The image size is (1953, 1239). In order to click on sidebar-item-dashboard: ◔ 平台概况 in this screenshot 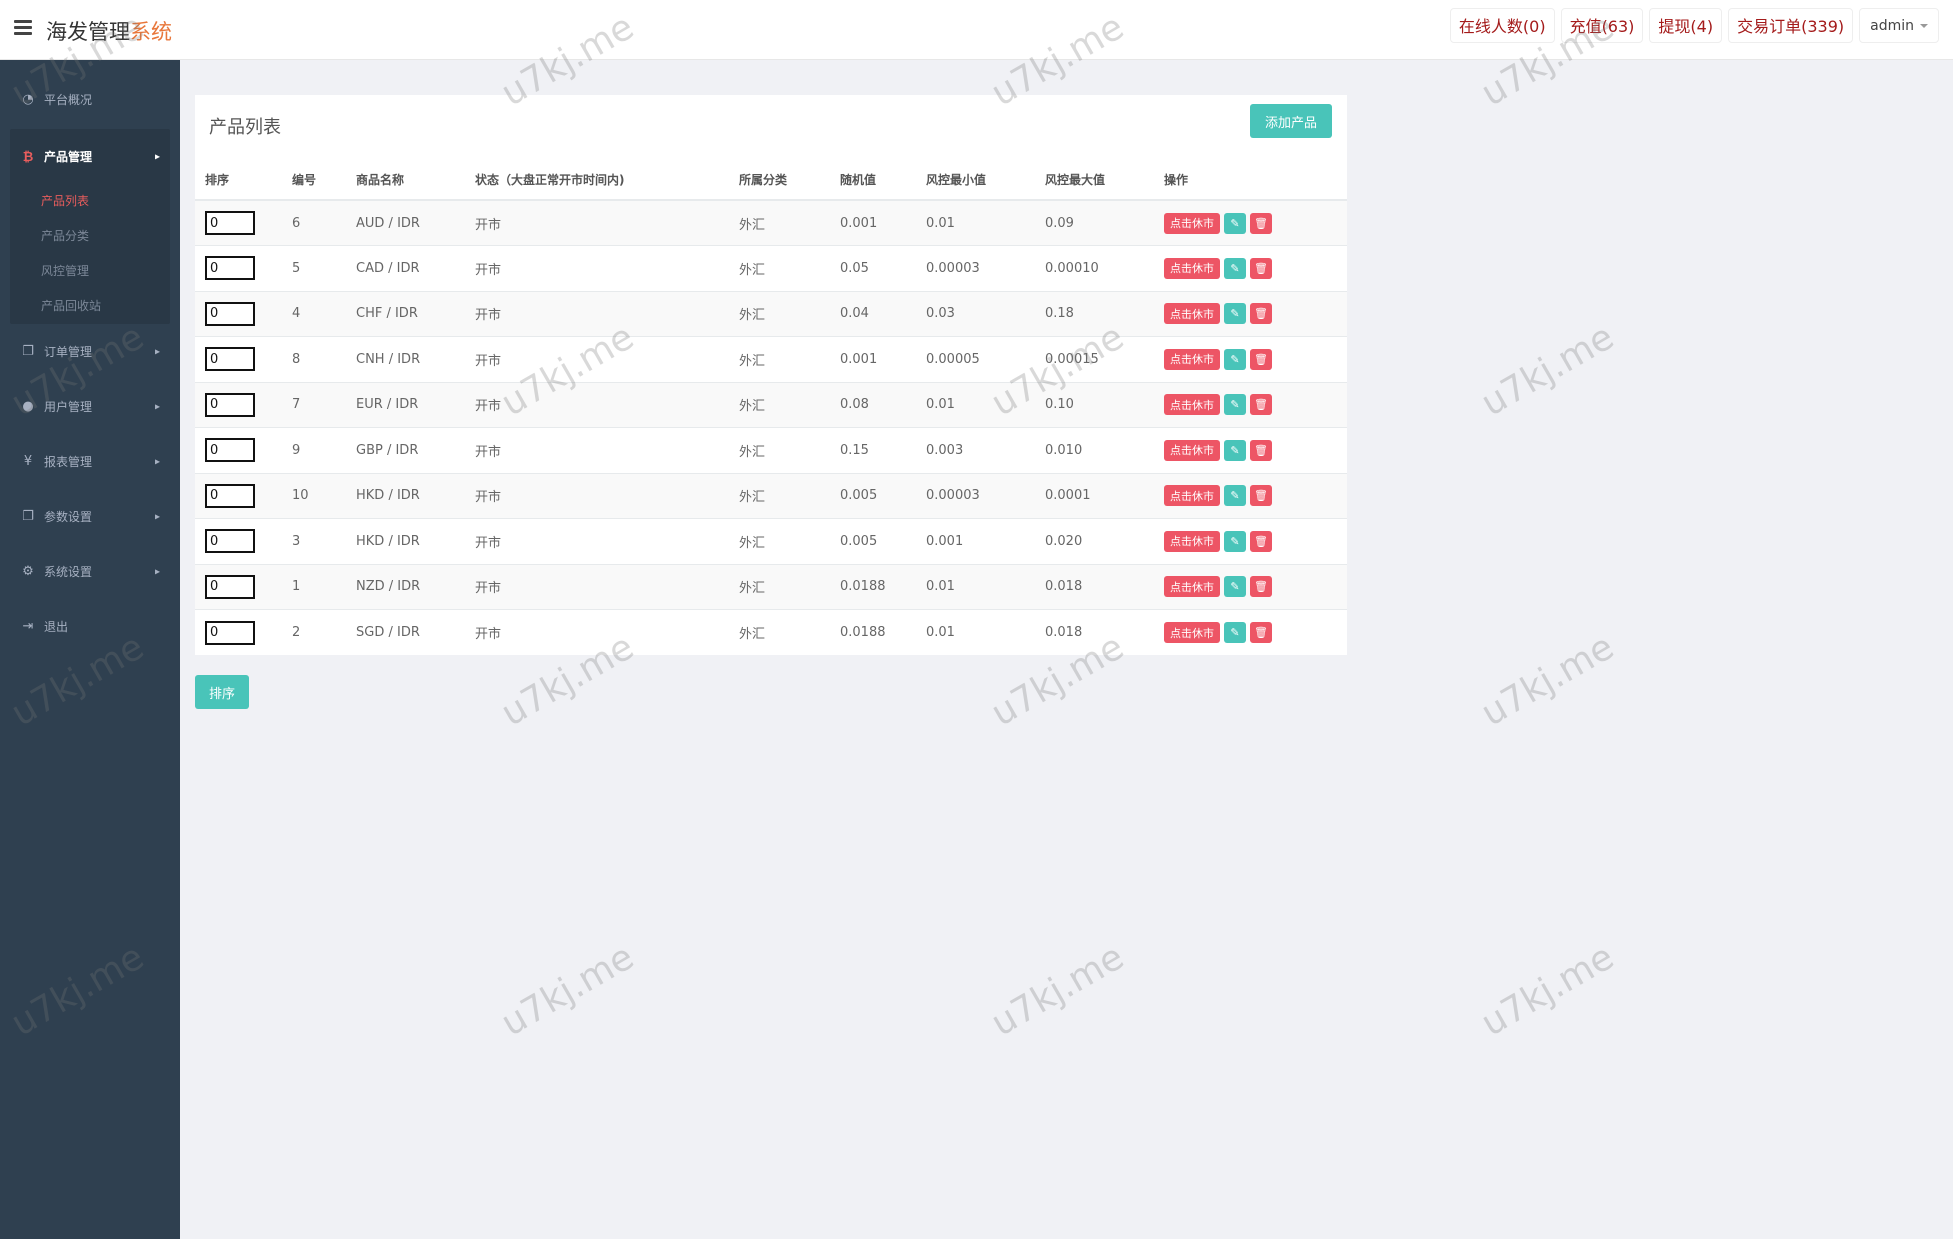, I will do `click(90, 99)`.